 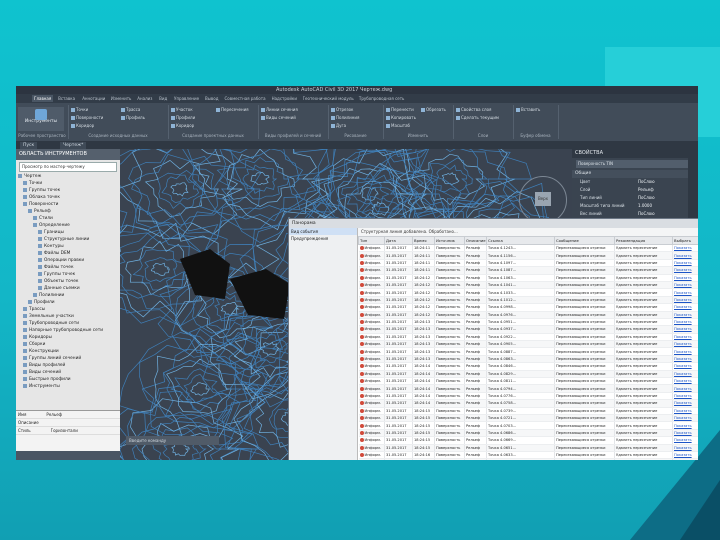 What do you see at coordinates (473, 110) in the screenshot?
I see `ribbon-button: Свойства слоя` at bounding box center [473, 110].